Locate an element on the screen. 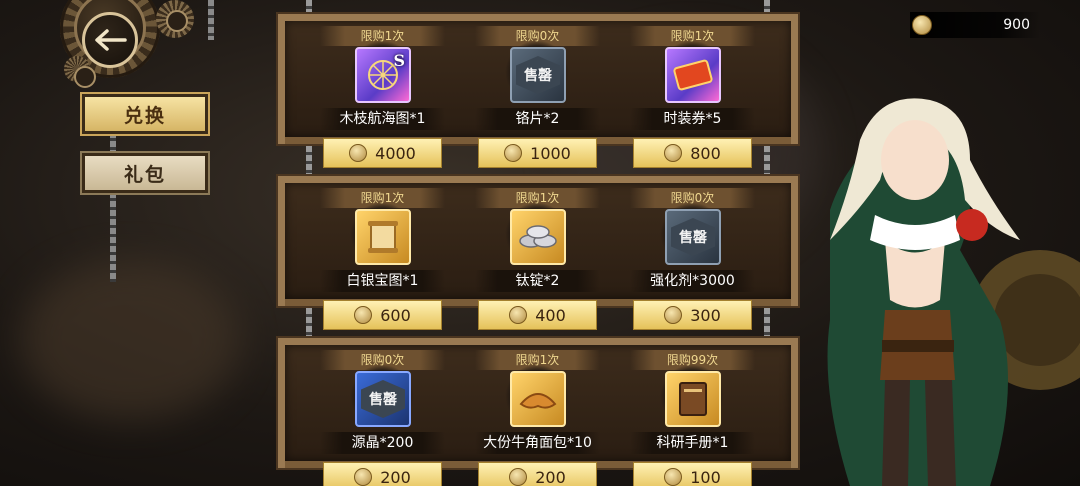  buy-price-button: 100 is located at coordinates (692, 474).